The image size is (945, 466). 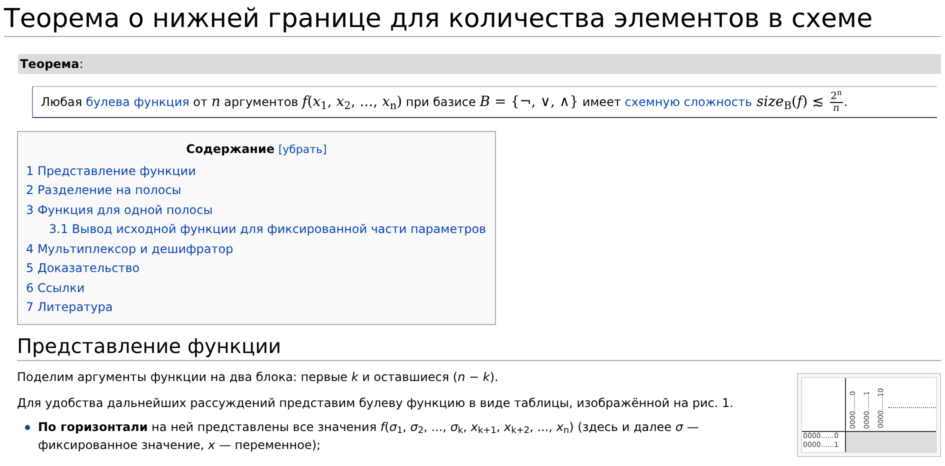 What do you see at coordinates (27, 427) in the screenshot?
I see `bullet-icon` at bounding box center [27, 427].